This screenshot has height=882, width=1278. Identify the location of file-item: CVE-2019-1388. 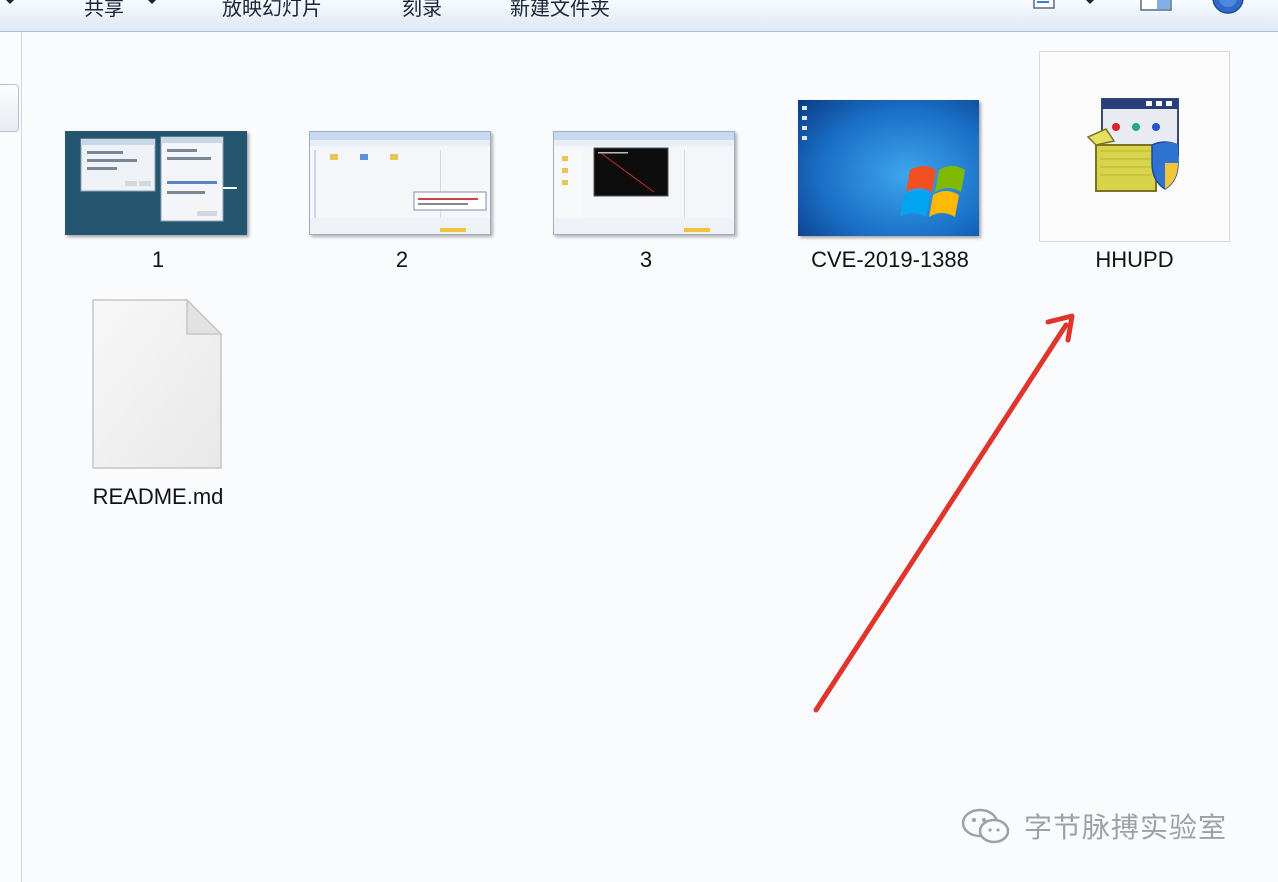
(890, 187).